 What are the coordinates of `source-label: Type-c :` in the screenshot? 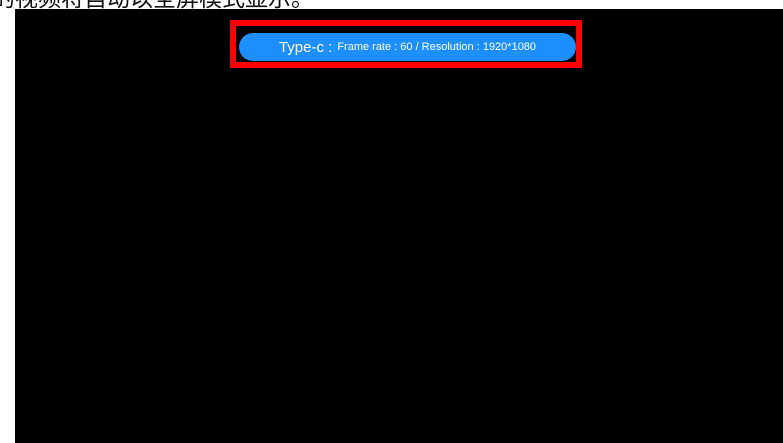 It's located at (305, 47).